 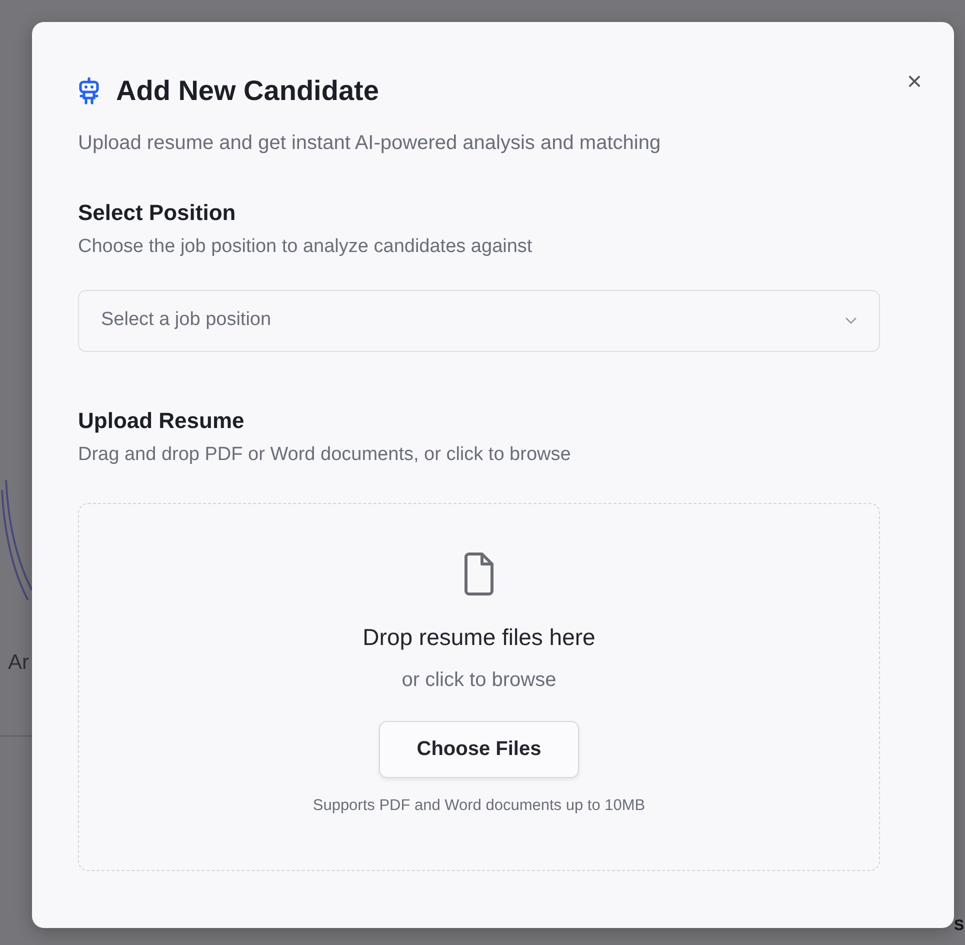 What do you see at coordinates (325, 454) in the screenshot?
I see `section-description: Drag and drop PDF or Word documents, or click to browse` at bounding box center [325, 454].